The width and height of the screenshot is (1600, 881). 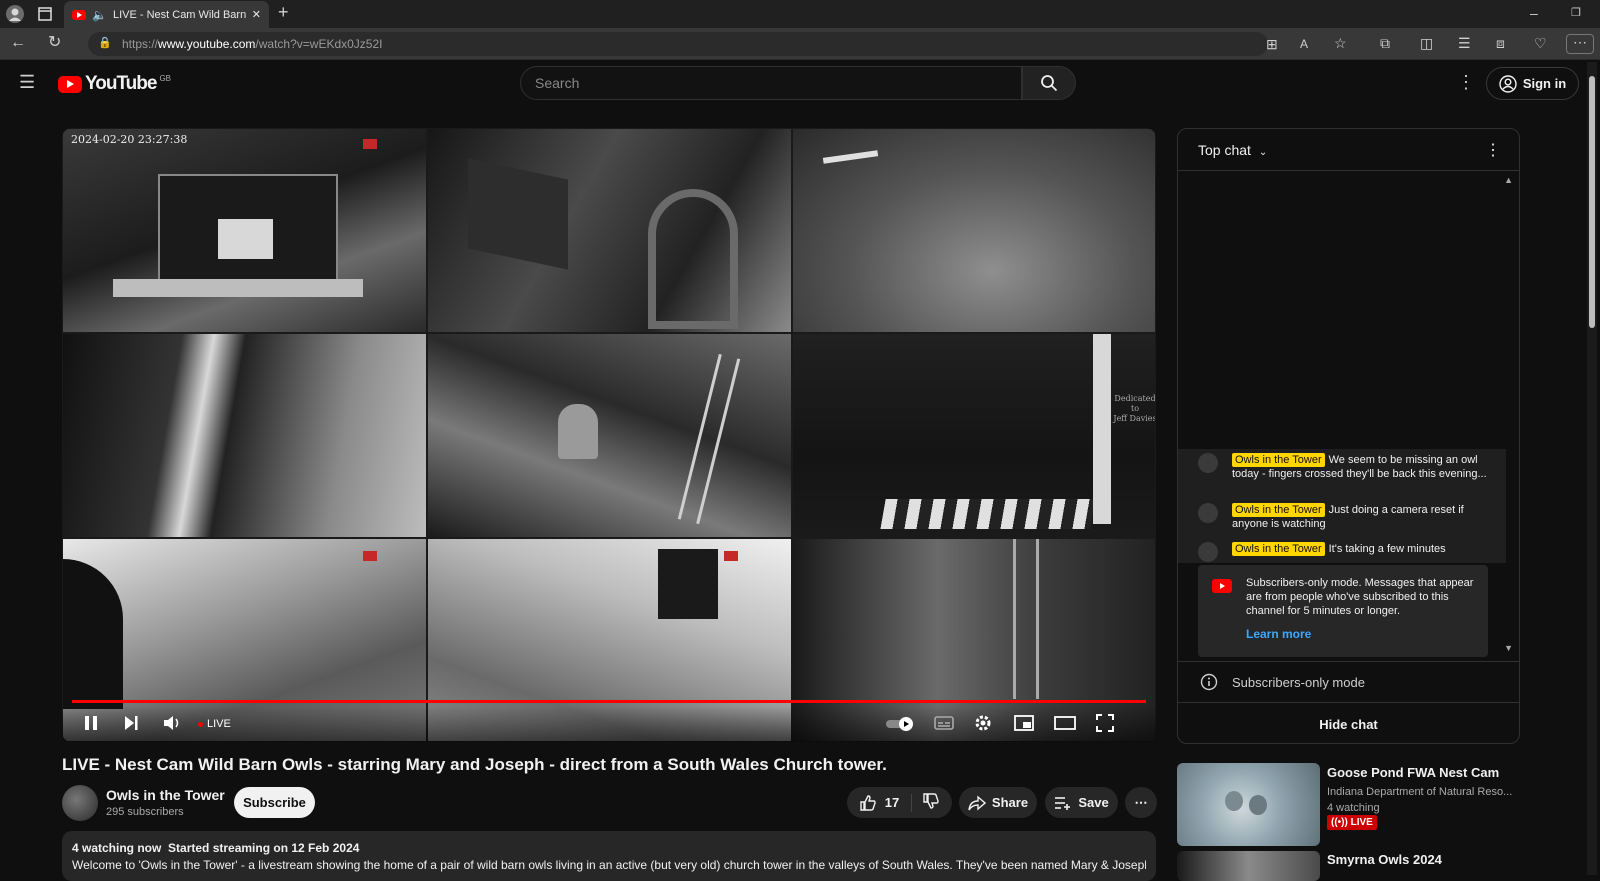 What do you see at coordinates (688, 584) in the screenshot?
I see `nest-window` at bounding box center [688, 584].